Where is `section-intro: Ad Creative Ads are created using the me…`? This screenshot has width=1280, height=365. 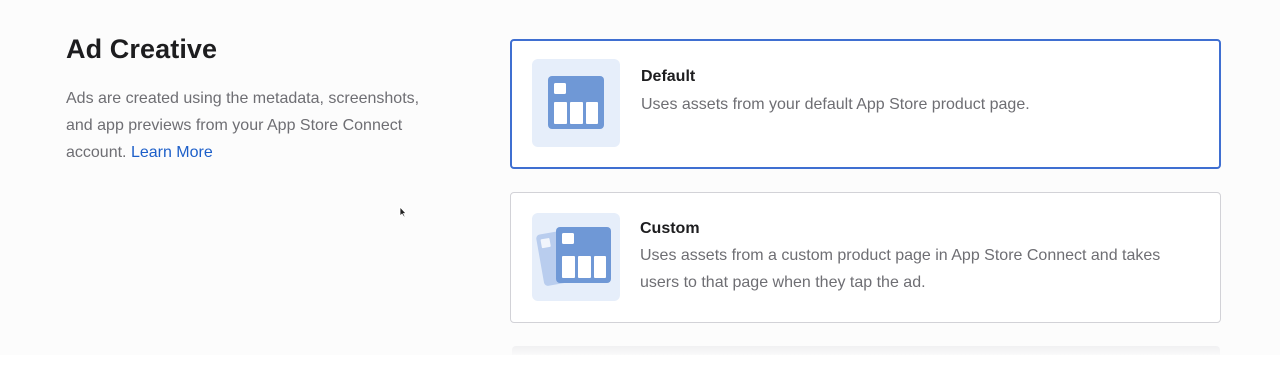
section-intro: Ad Creative Ads are created using the me… is located at coordinates (256, 99).